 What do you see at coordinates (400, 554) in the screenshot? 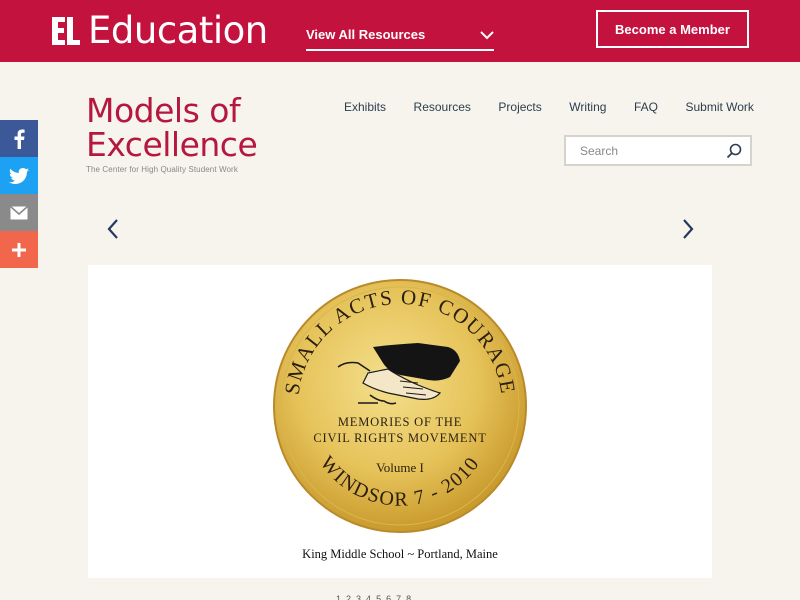
I see `slide-caption: King Middle School ~ Portland, Maine` at bounding box center [400, 554].